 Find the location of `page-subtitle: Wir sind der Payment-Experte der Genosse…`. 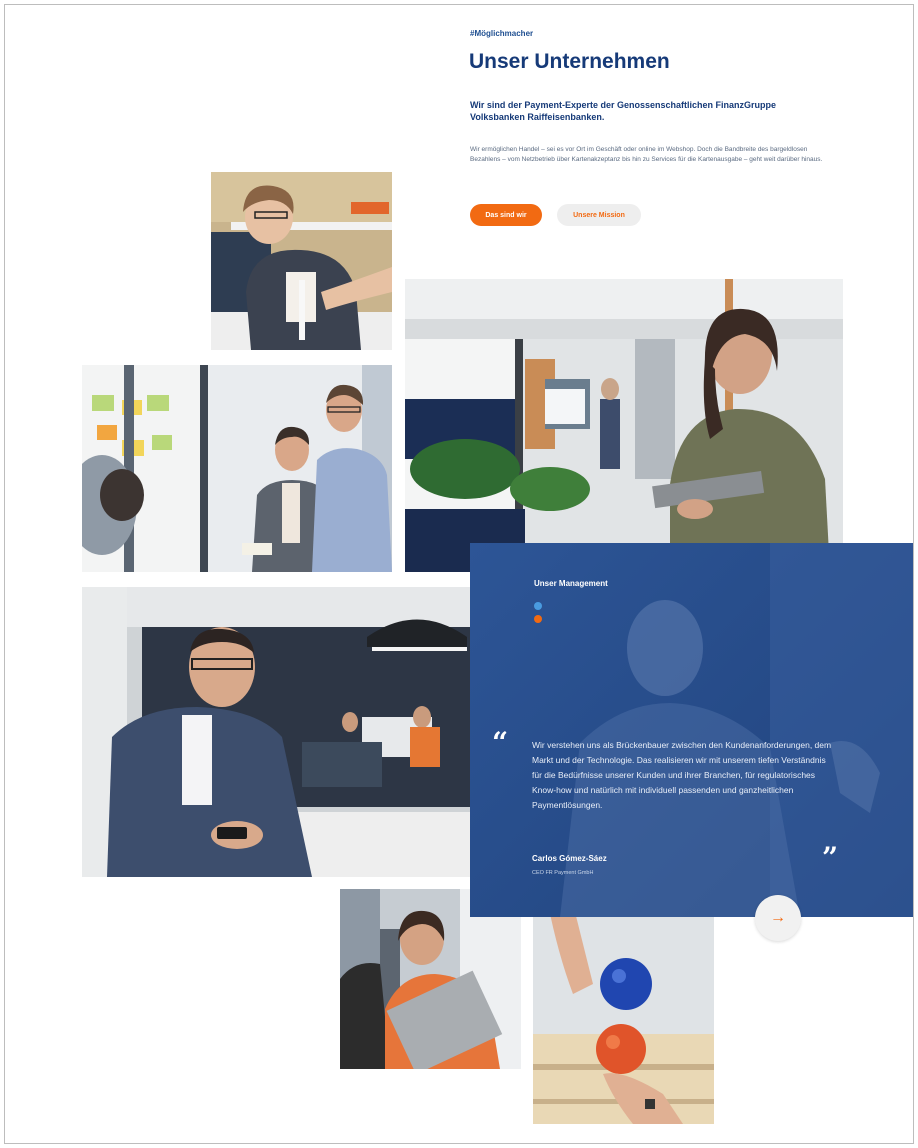

page-subtitle: Wir sind der Payment-Experte der Genosse… is located at coordinates (623, 111).